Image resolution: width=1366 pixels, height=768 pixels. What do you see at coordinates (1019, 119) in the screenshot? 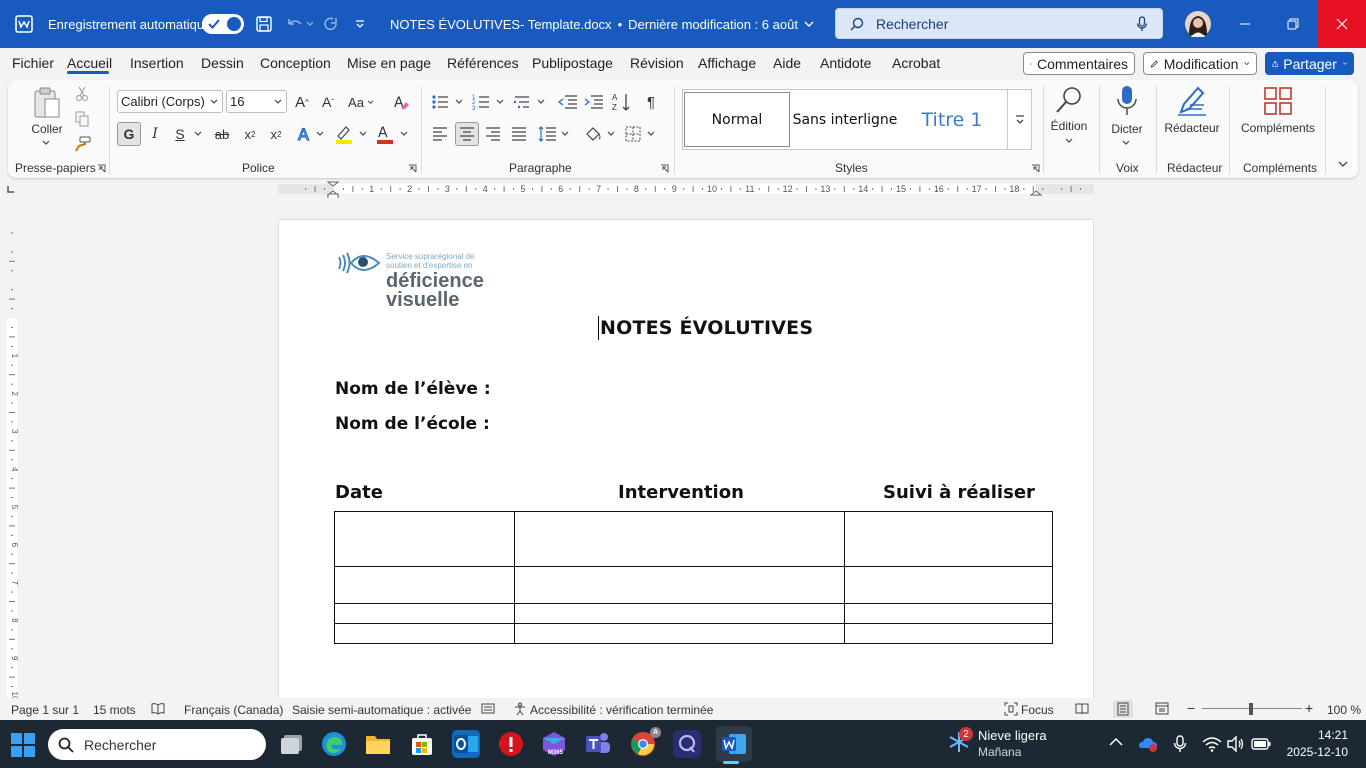
I see `styles-more-button` at bounding box center [1019, 119].